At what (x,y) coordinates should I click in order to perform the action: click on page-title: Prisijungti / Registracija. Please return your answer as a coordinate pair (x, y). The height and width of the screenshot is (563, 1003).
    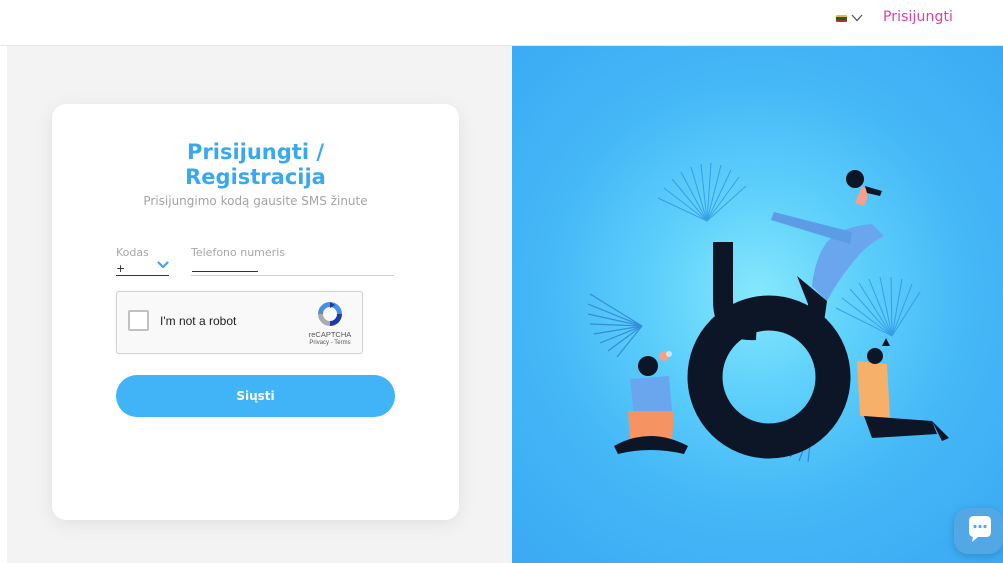
    Looking at the image, I should click on (255, 165).